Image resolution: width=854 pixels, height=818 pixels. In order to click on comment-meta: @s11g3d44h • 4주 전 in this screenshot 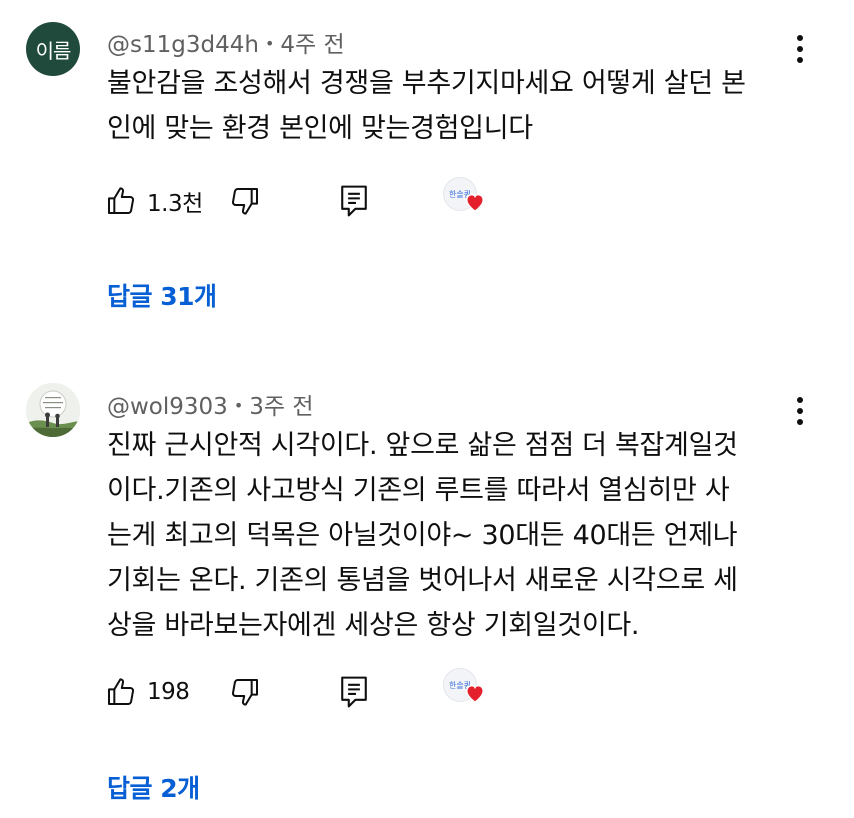, I will do `click(226, 42)`.